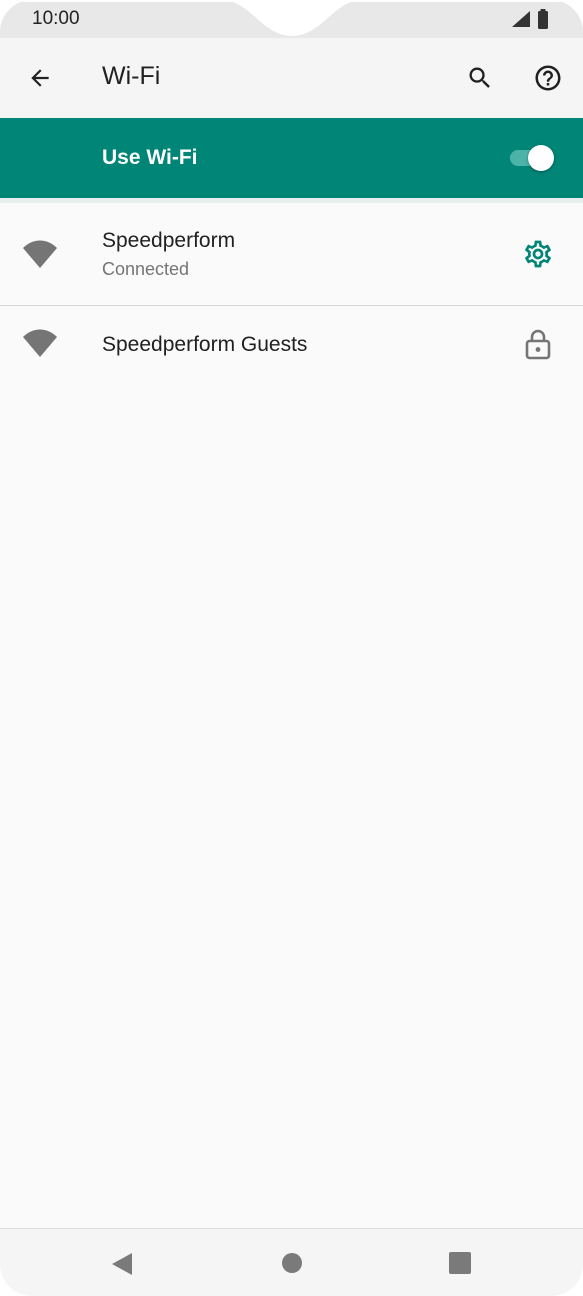 The width and height of the screenshot is (583, 1296). I want to click on network-name: Speedperform Guests, so click(205, 344).